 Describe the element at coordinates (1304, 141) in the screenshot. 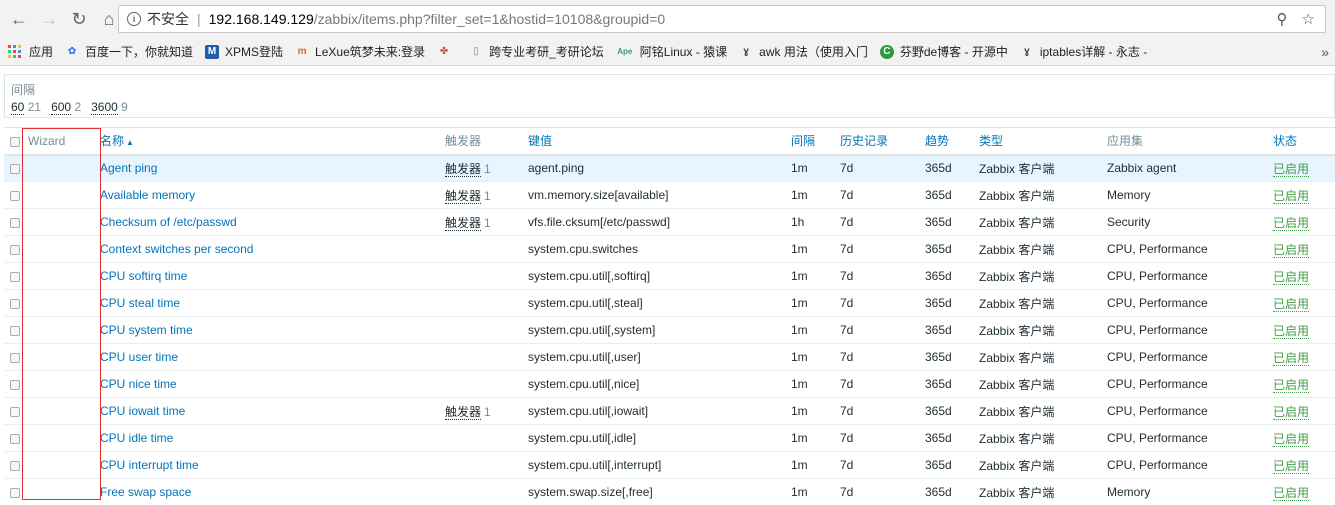

I see `header-status: 状态` at that location.